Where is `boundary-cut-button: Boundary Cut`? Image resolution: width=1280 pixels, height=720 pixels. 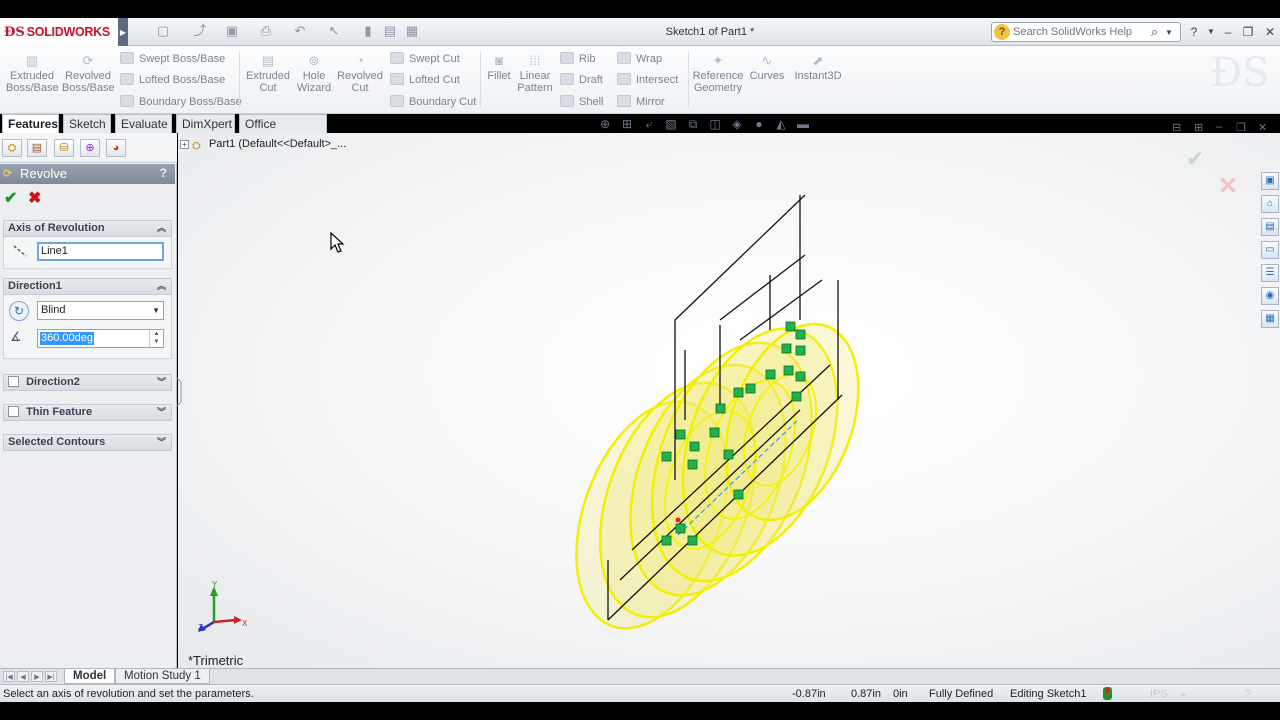 boundary-cut-button: Boundary Cut is located at coordinates (433, 102).